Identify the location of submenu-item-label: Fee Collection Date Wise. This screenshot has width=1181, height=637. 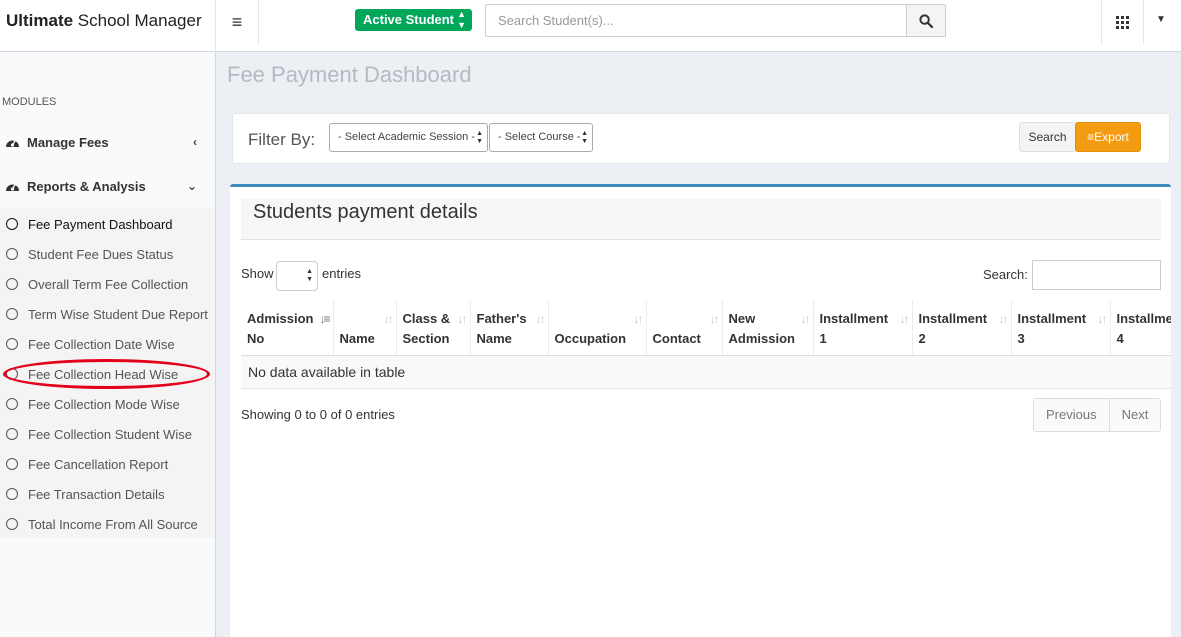
(101, 344).